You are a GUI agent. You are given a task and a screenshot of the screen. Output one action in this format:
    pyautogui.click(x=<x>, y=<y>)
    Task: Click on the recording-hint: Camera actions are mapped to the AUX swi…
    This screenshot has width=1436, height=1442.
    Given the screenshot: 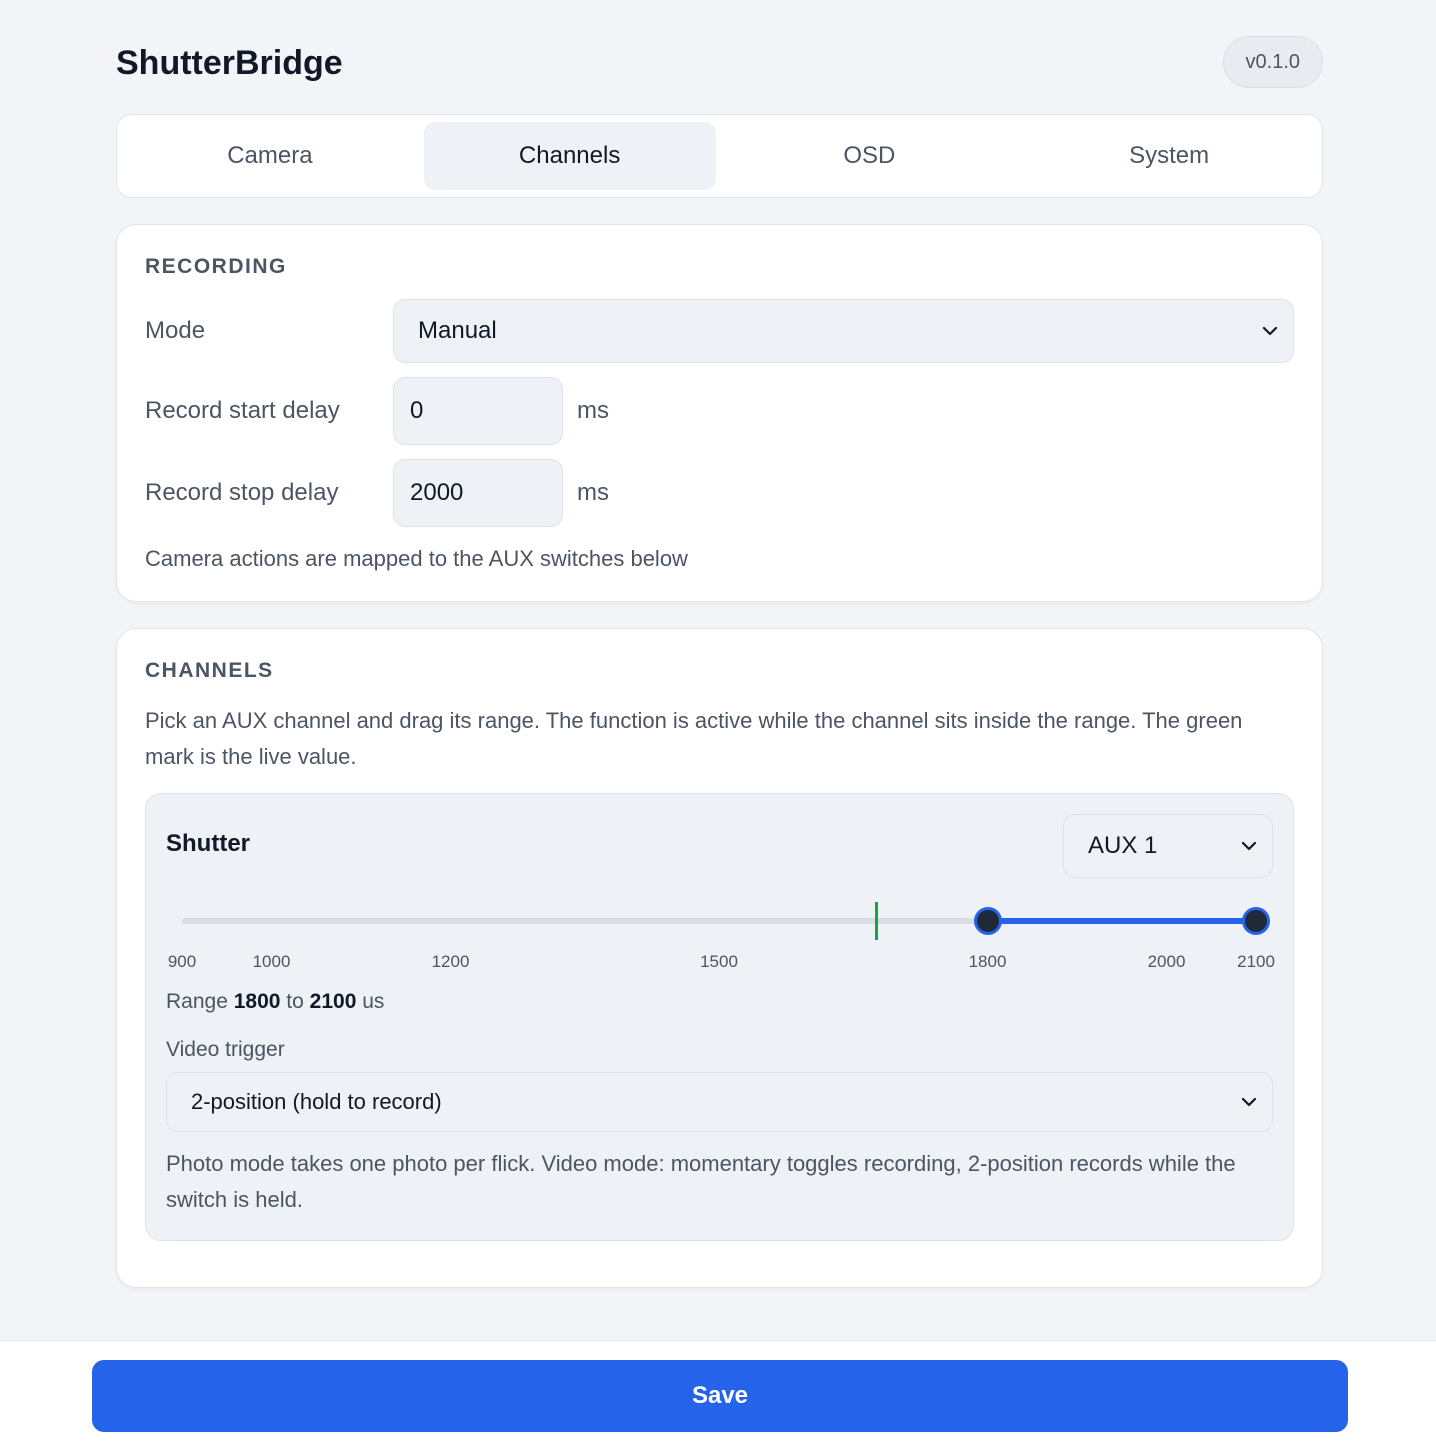 What is the action you would take?
    pyautogui.click(x=416, y=558)
    